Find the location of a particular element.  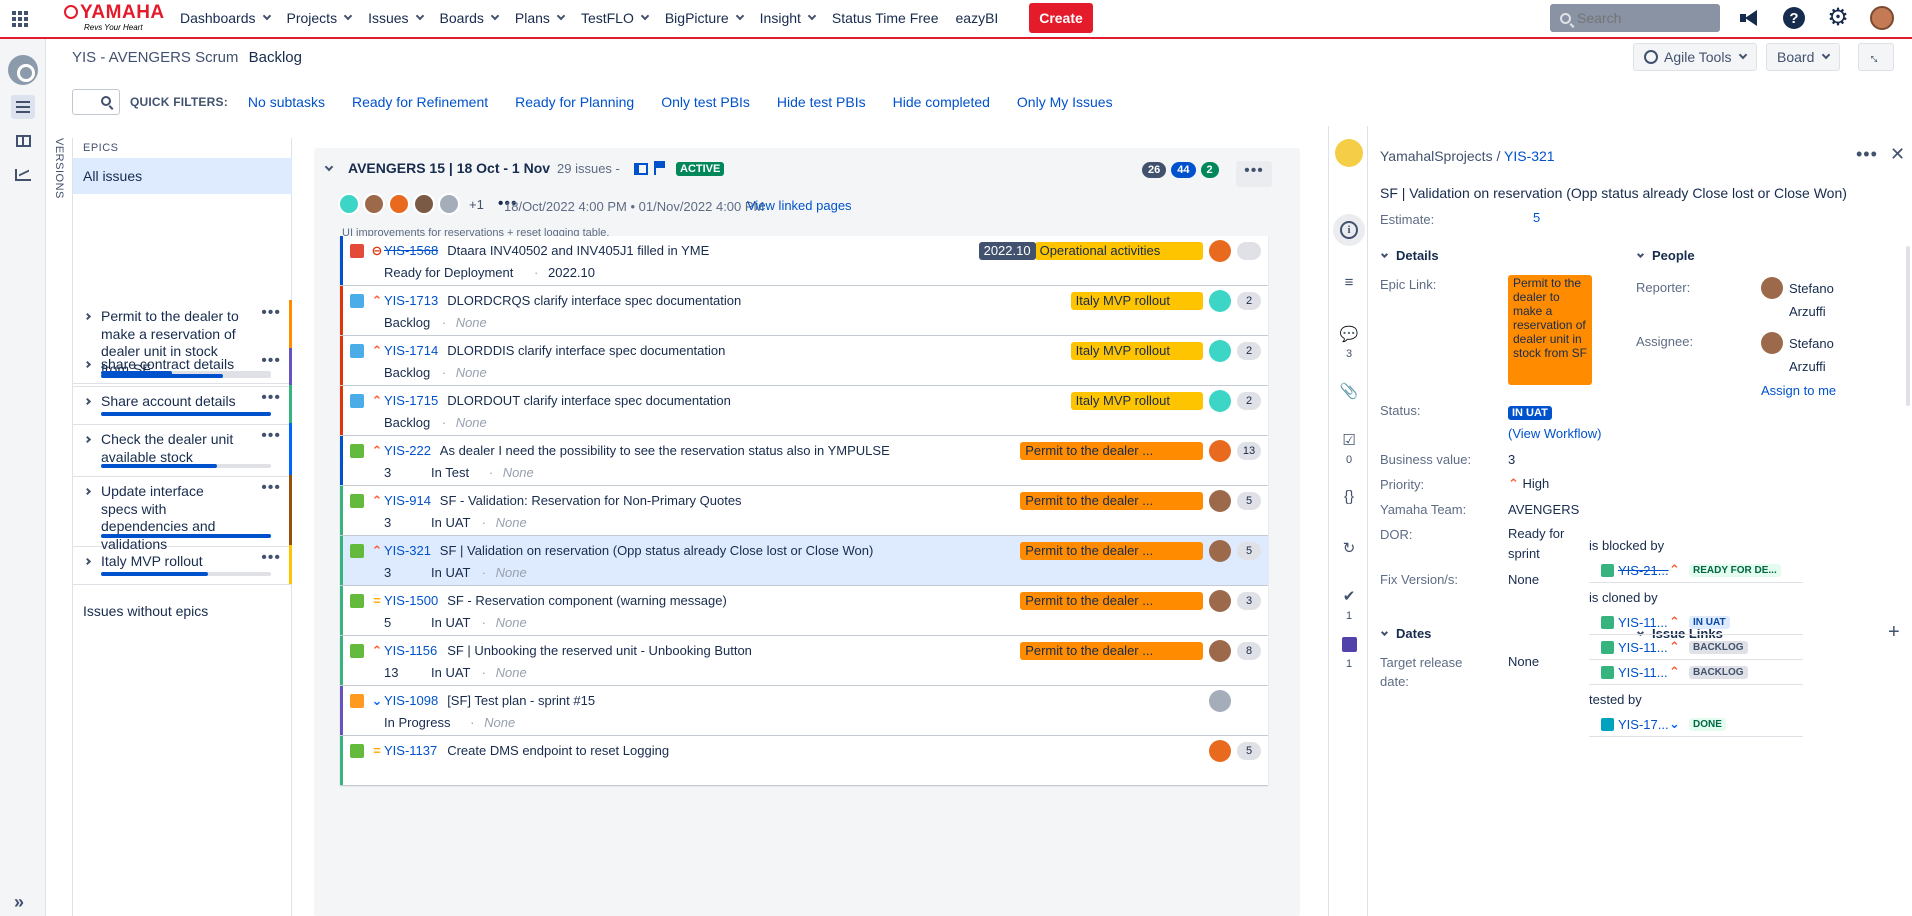

epic-item: Italy MVP rollout ••• is located at coordinates (183, 565).